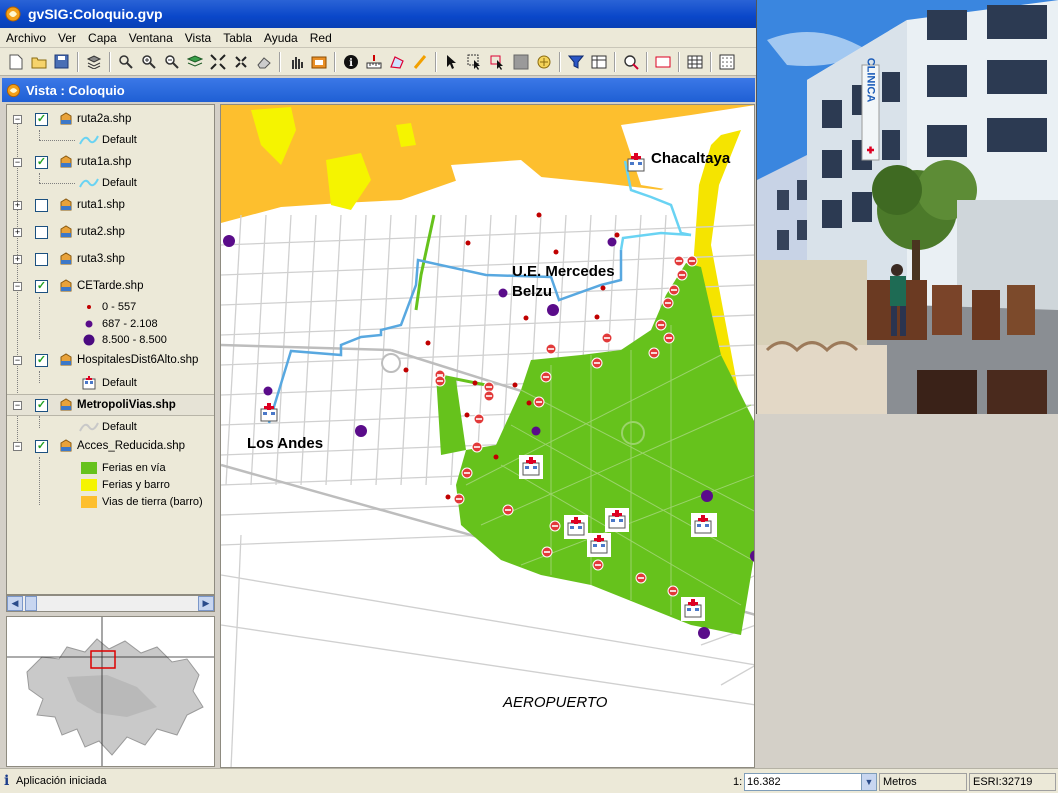 The width and height of the screenshot is (1058, 793). I want to click on zoom-out-icon, so click(172, 62).